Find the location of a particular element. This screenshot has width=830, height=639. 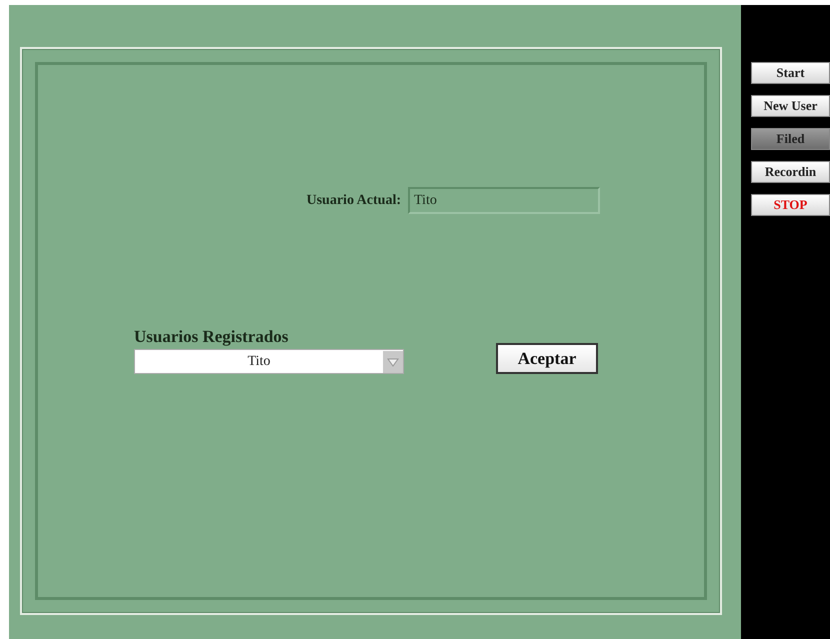

side-button: Start is located at coordinates (790, 73).